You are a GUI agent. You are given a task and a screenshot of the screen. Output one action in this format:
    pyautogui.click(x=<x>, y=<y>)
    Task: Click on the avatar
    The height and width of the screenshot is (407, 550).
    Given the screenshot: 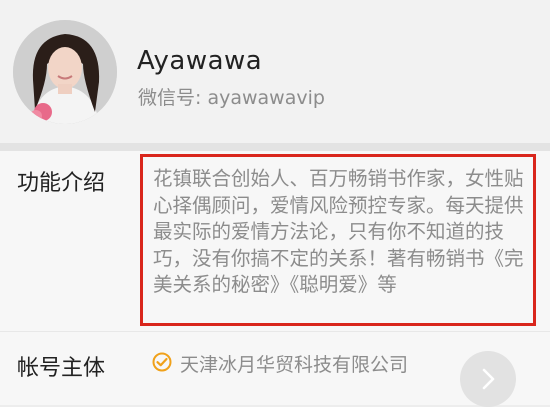 What is the action you would take?
    pyautogui.click(x=65, y=72)
    